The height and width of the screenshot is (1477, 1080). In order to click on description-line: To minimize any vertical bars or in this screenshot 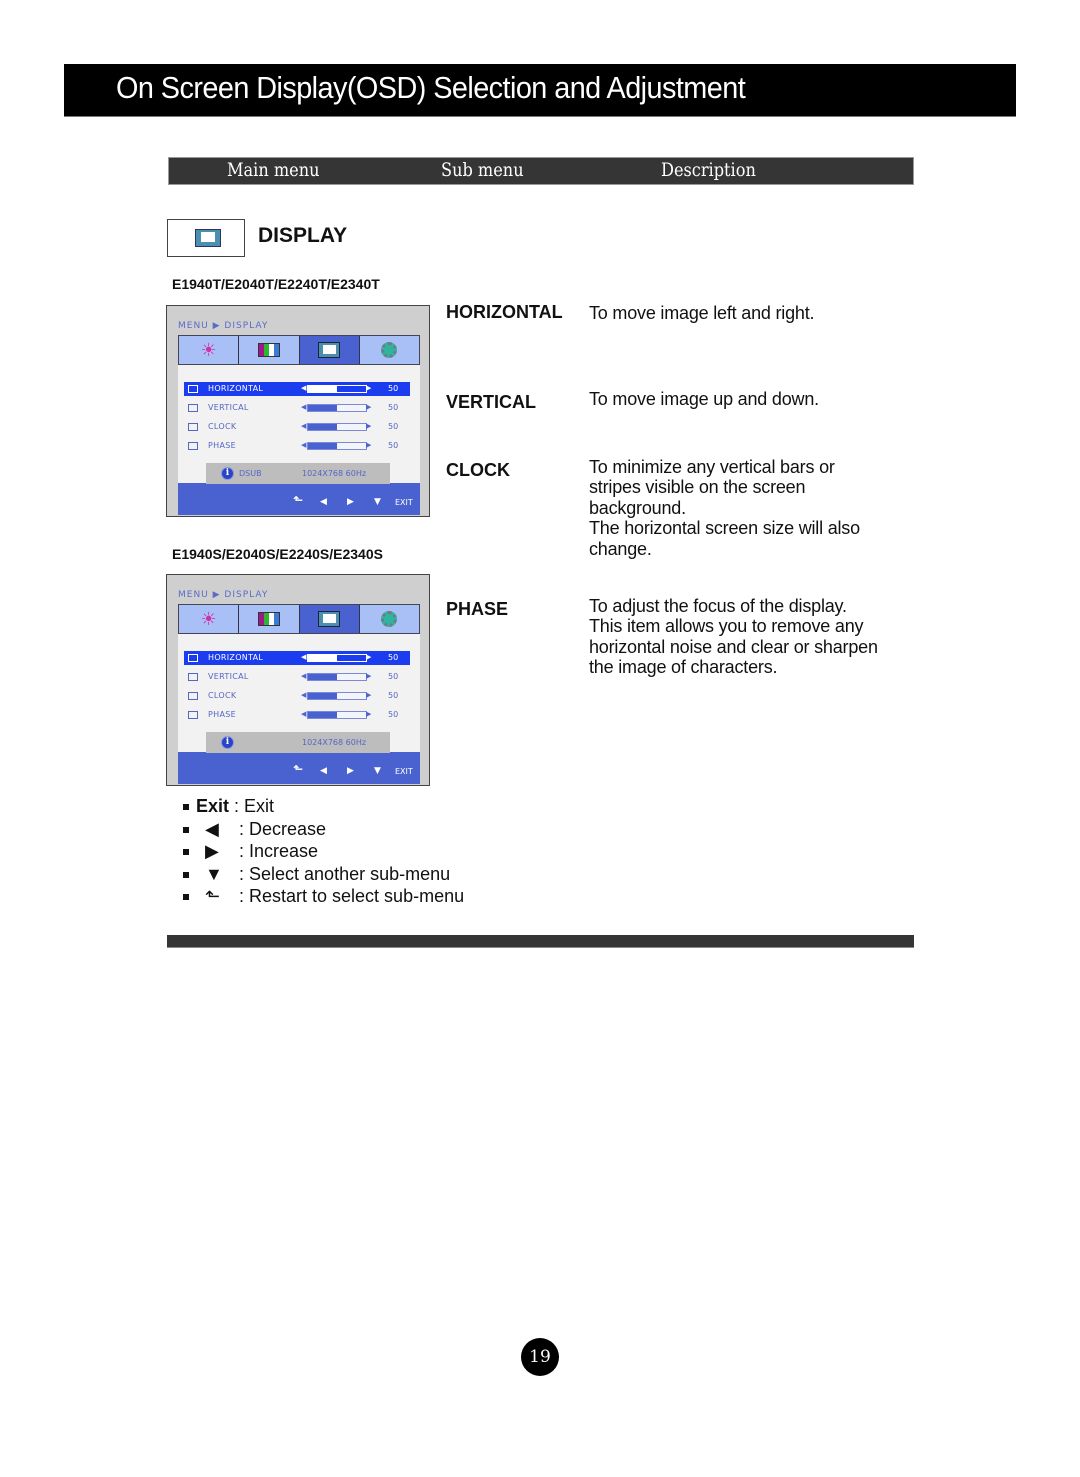, I will do `click(712, 467)`.